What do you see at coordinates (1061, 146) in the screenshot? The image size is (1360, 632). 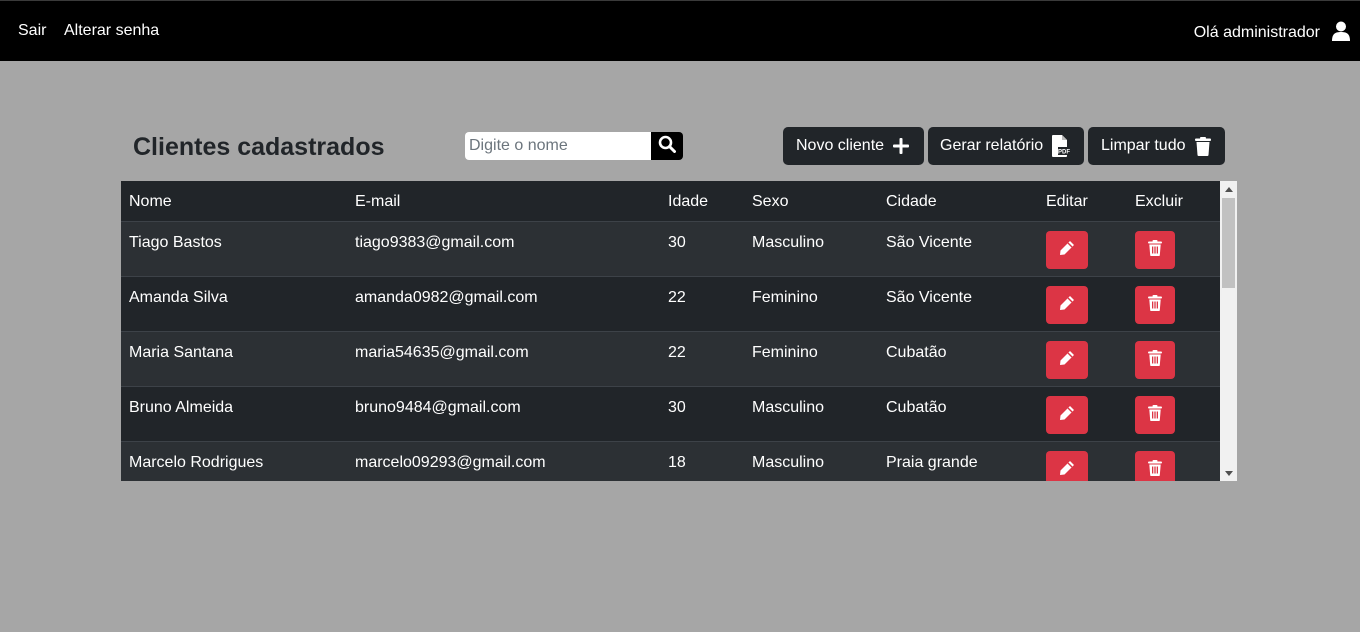 I see `pdf-file-icon: PDF` at bounding box center [1061, 146].